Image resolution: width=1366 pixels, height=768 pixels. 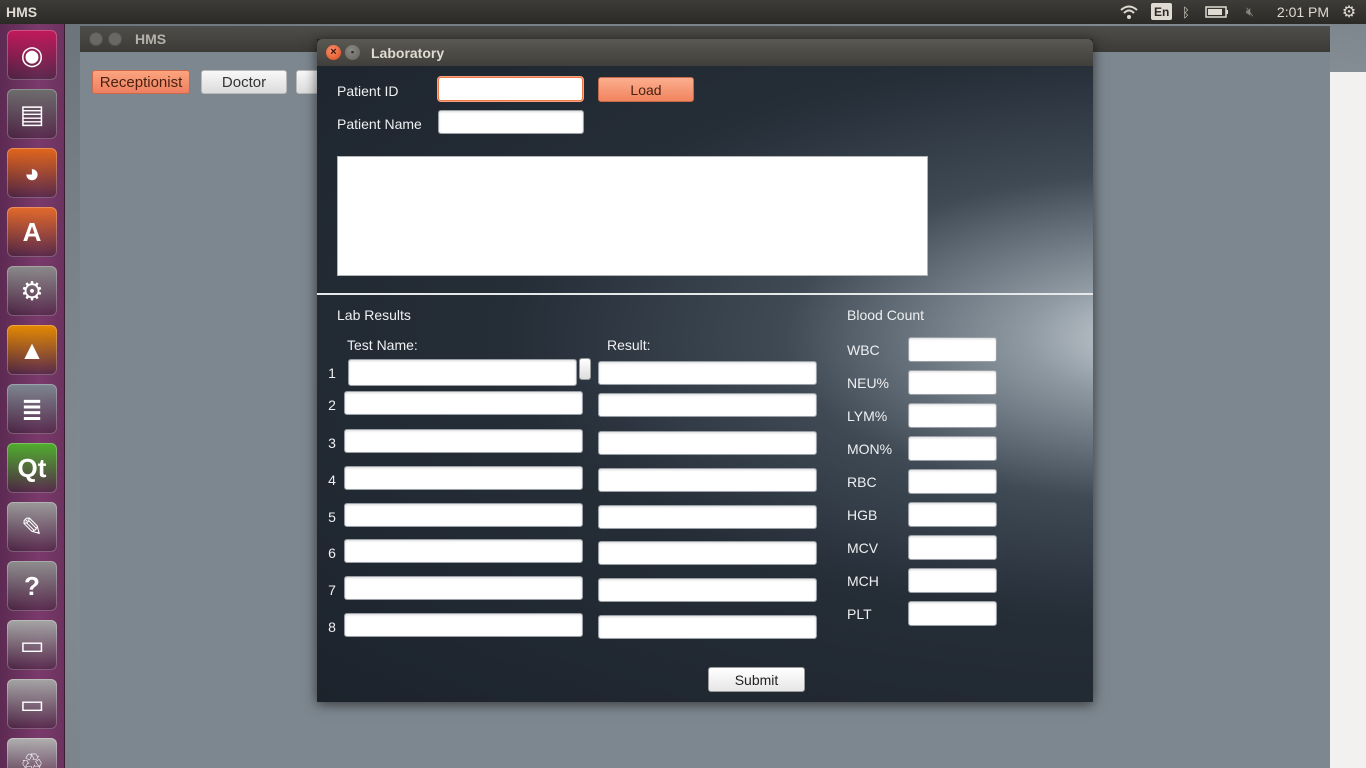 What do you see at coordinates (952, 349) in the screenshot?
I see `blood-count-input-wbc` at bounding box center [952, 349].